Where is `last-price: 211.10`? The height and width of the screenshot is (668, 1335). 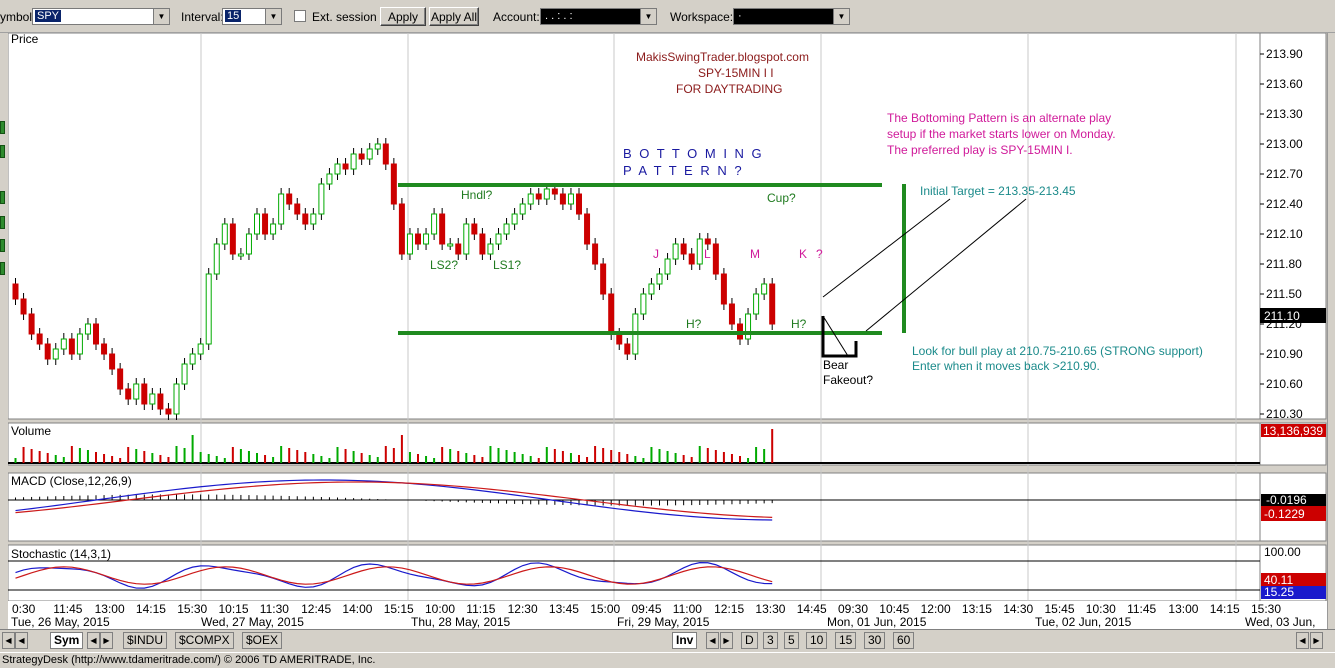
last-price: 211.10 is located at coordinates (1282, 316).